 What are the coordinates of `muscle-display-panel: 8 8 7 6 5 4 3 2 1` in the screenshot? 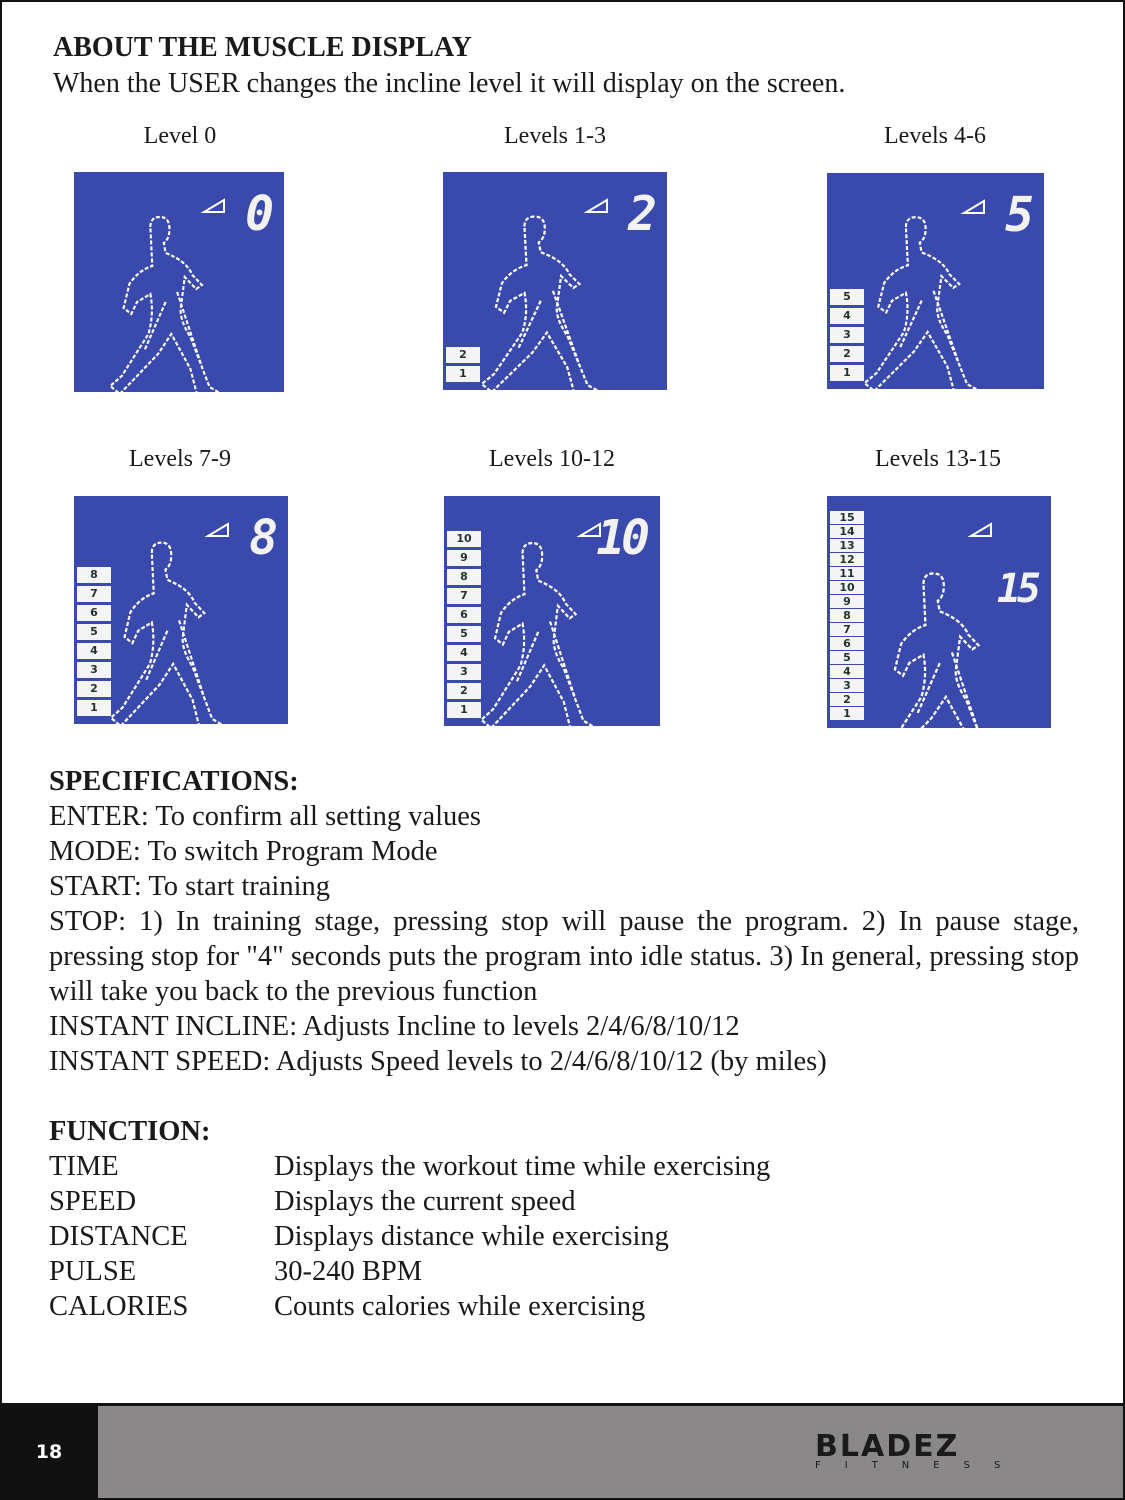 It's located at (181, 610).